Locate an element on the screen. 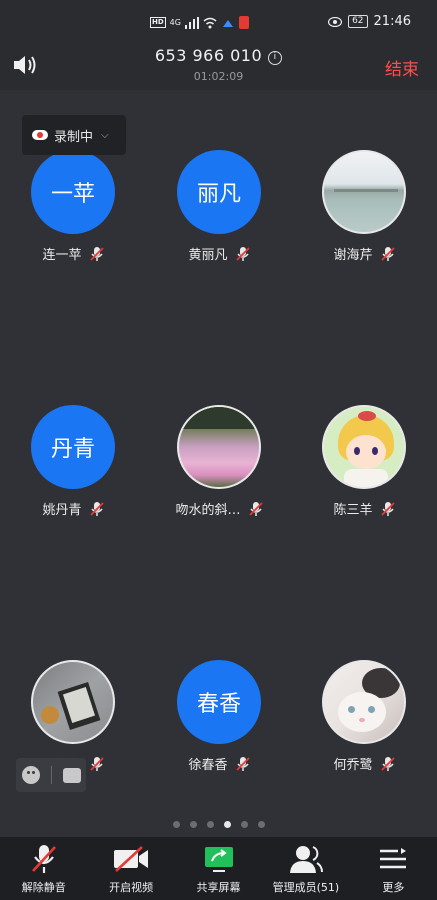 This screenshot has width=437, height=900. bottom-toolbar: 解除静音 开启视频 共享屏幕 管理成员(51) 更多 is located at coordinates (218, 868).